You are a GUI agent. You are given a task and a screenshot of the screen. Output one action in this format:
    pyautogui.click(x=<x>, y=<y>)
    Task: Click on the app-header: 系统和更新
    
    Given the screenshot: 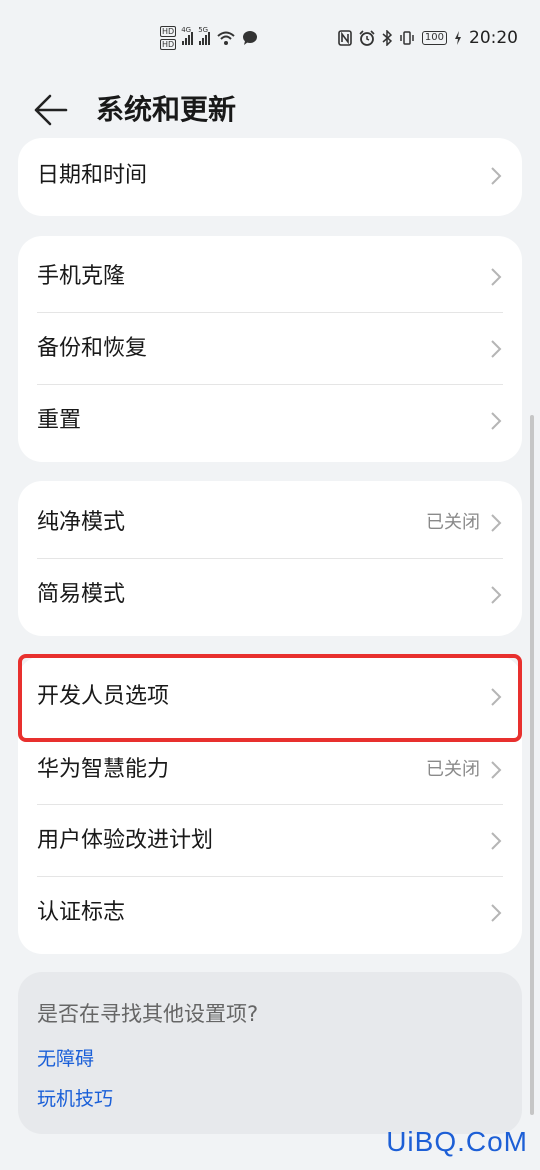 What is the action you would take?
    pyautogui.click(x=270, y=110)
    